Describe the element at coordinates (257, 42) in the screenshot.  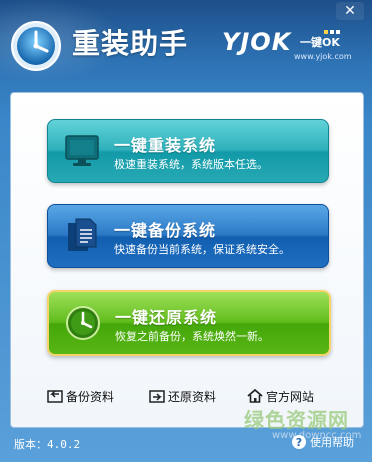
I see `brand-name: YJOK` at that location.